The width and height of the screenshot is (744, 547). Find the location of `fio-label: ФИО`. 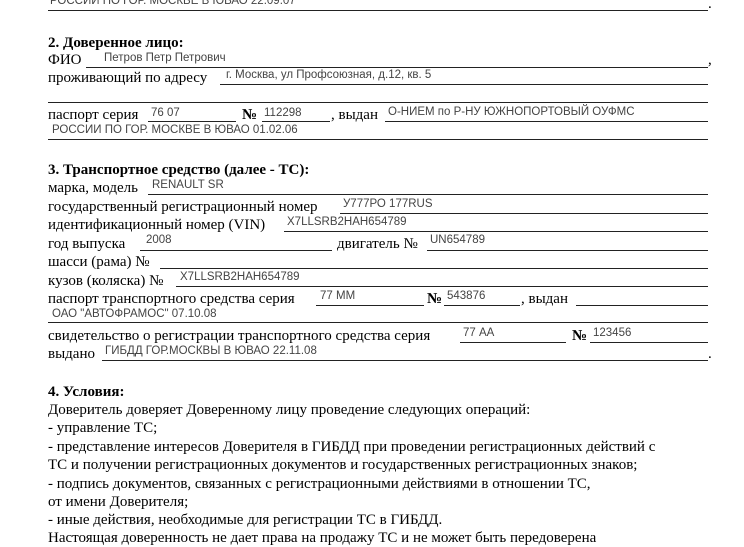

fio-label: ФИО is located at coordinates (65, 60).